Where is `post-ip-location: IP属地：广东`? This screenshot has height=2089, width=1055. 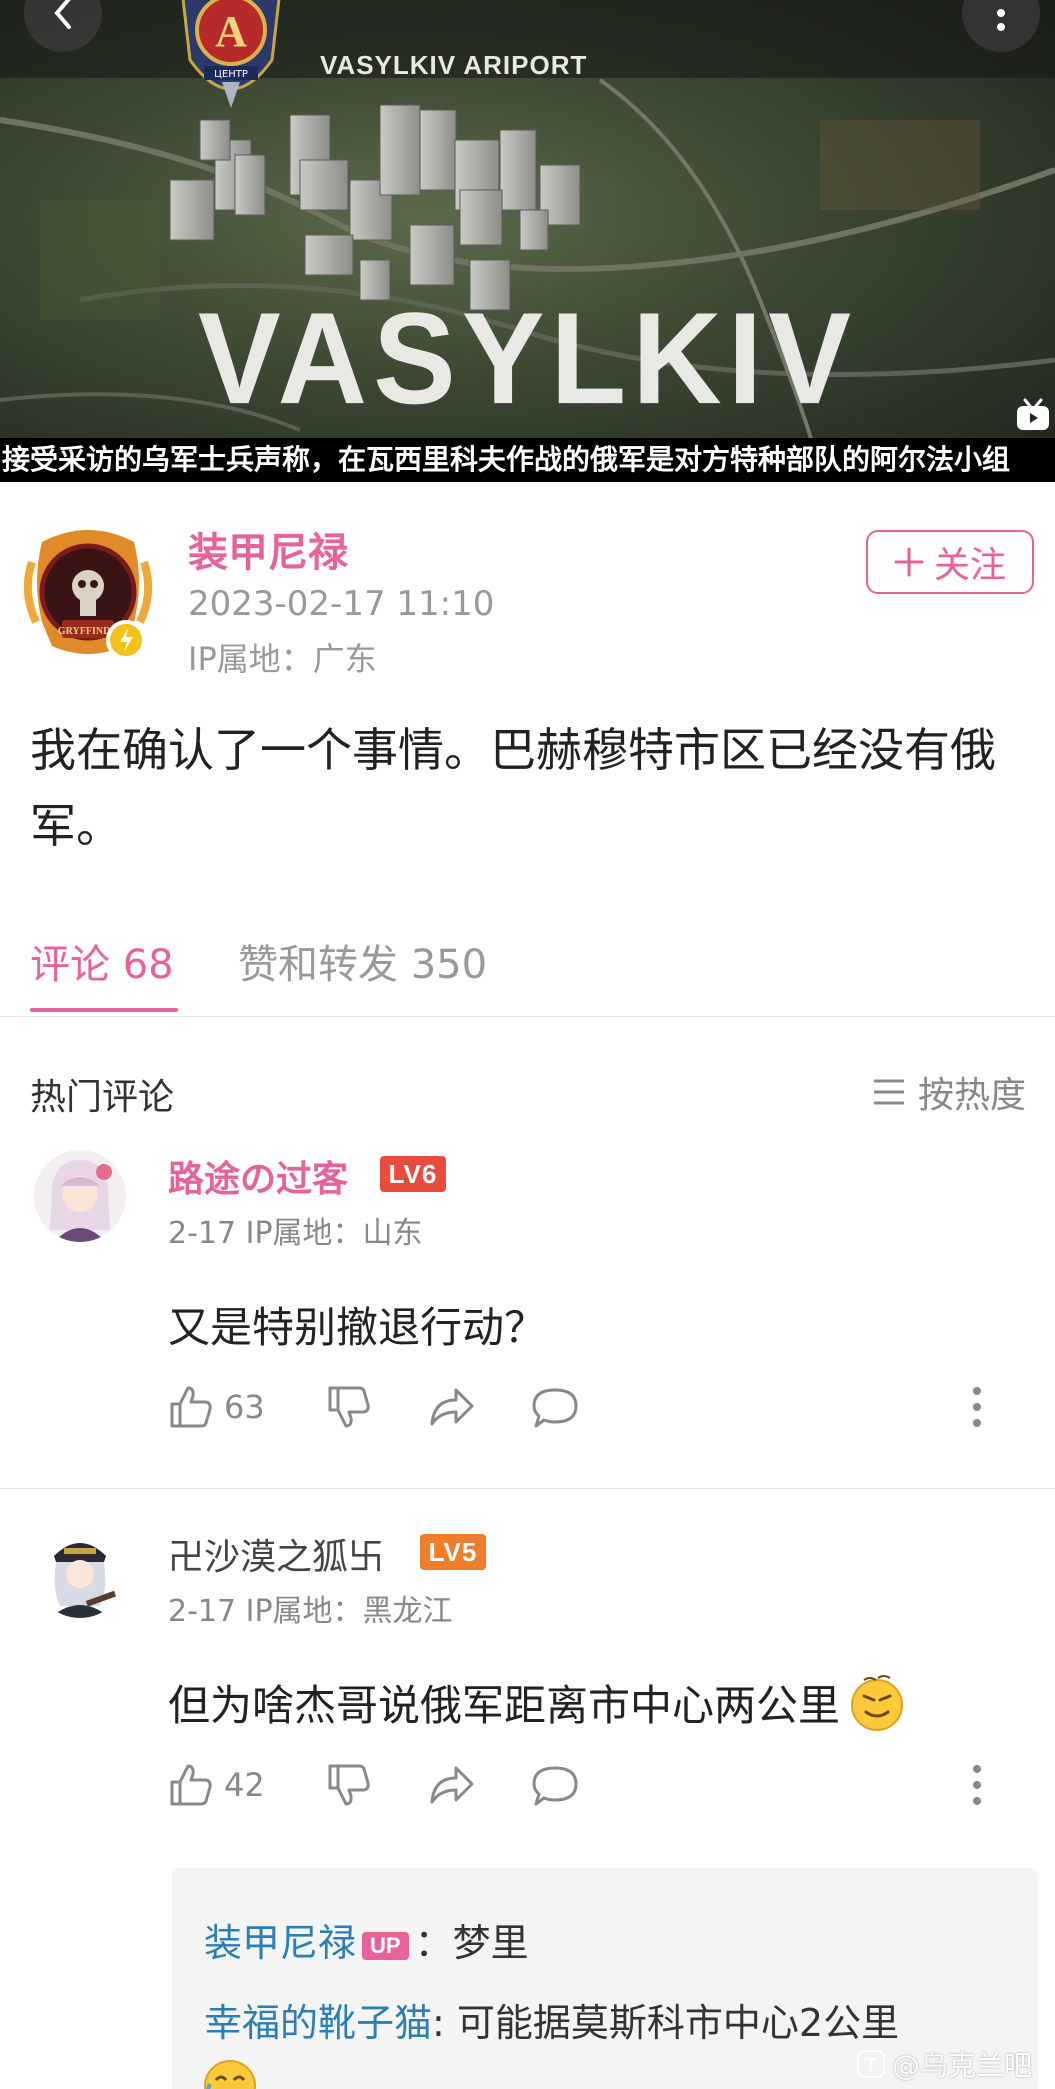
post-ip-location: IP属地：广东 is located at coordinates (282, 659).